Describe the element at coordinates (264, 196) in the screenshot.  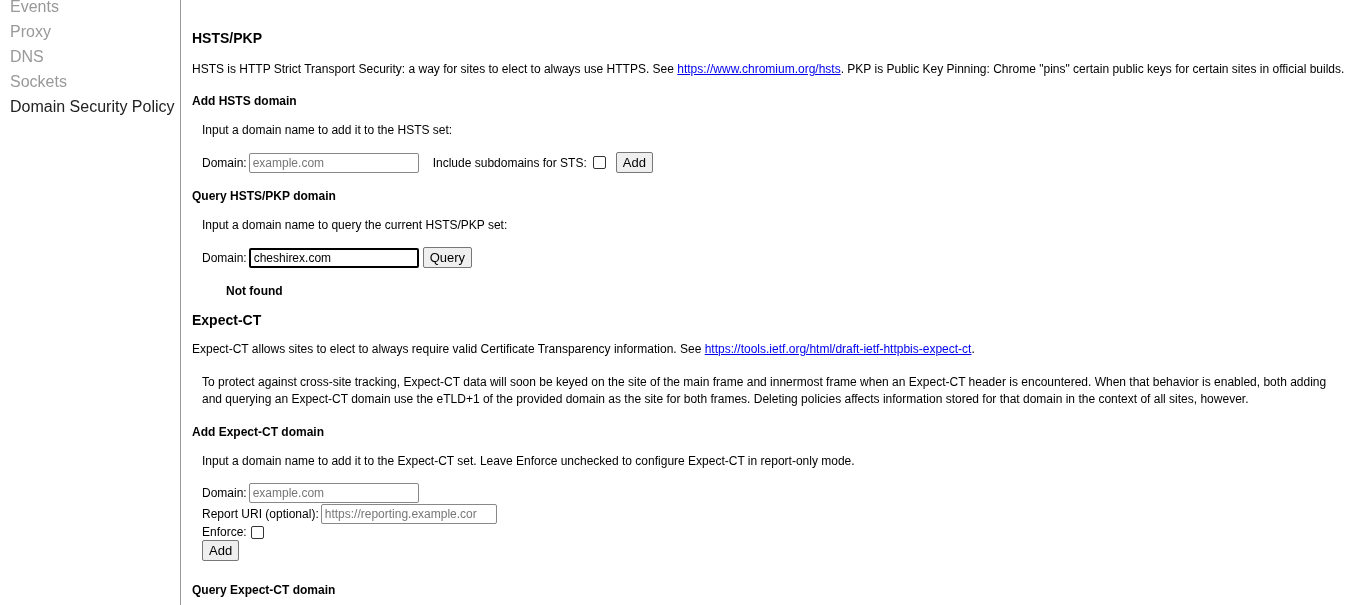
I see `subsection-title: Query HSTS/PKP domain` at that location.